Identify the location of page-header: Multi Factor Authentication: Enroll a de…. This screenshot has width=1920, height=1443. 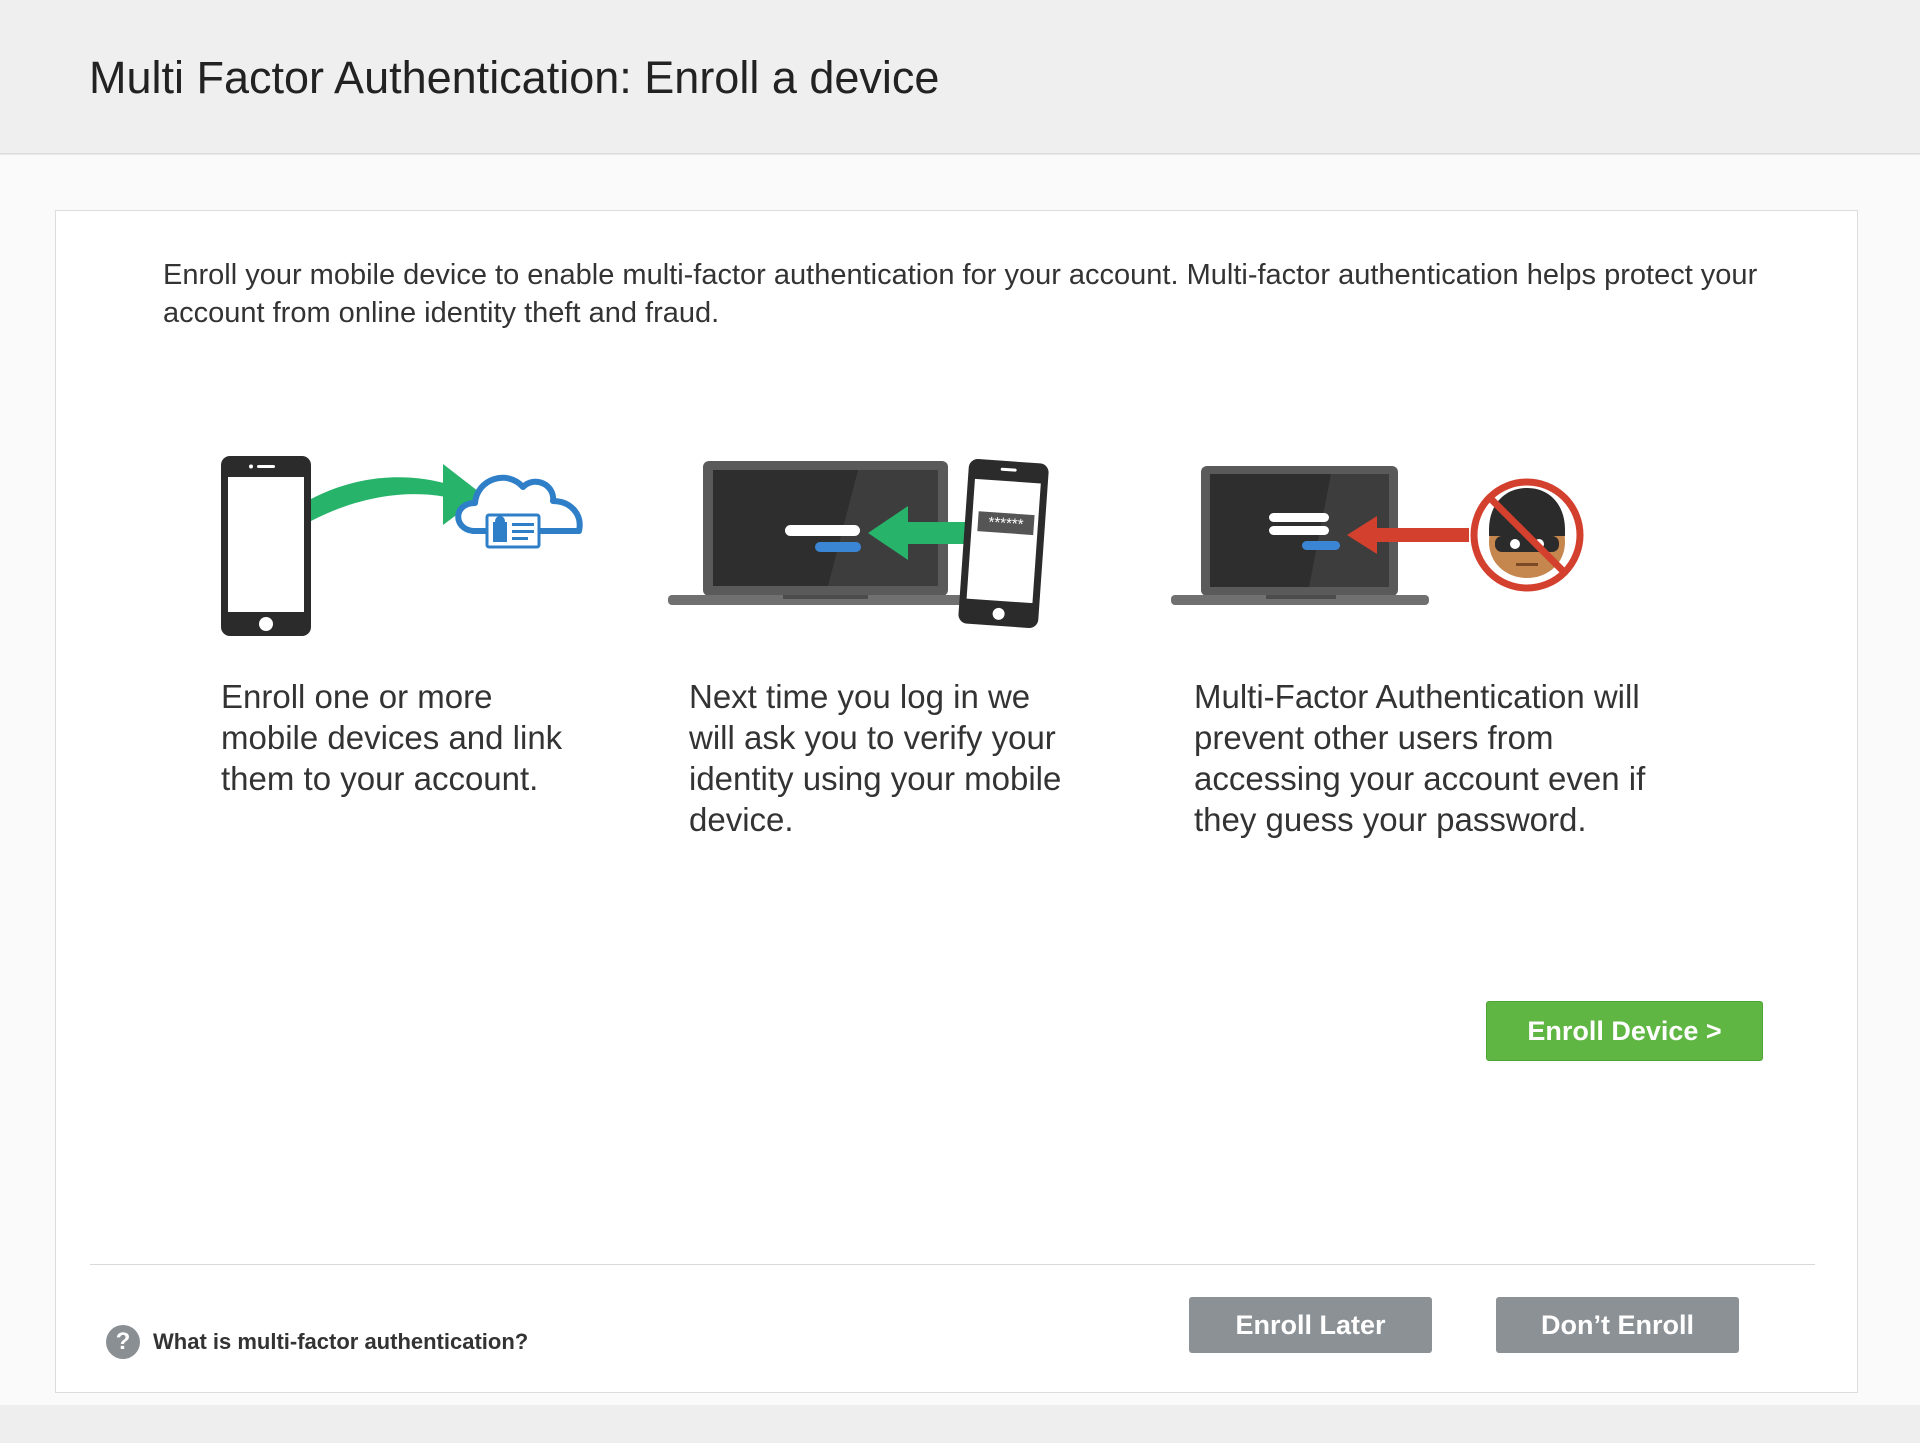
(960, 77).